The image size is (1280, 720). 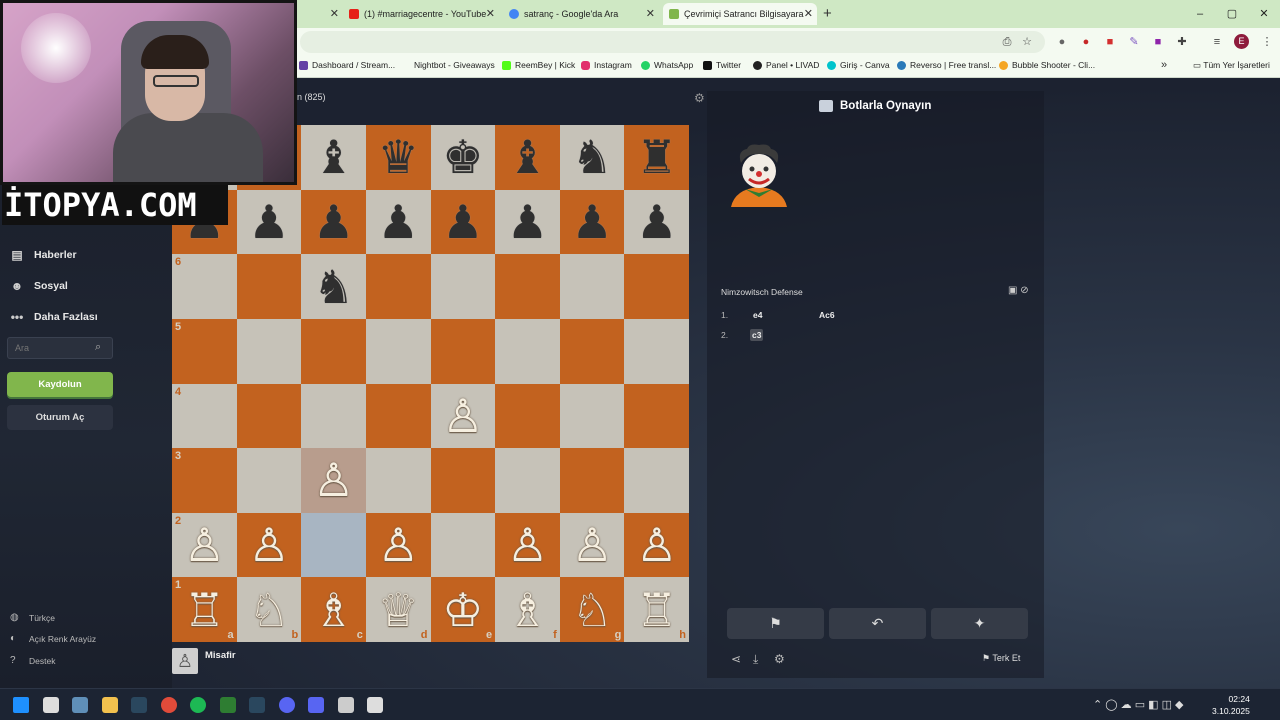 What do you see at coordinates (463, 545) in the screenshot?
I see `square-e2` at bounding box center [463, 545].